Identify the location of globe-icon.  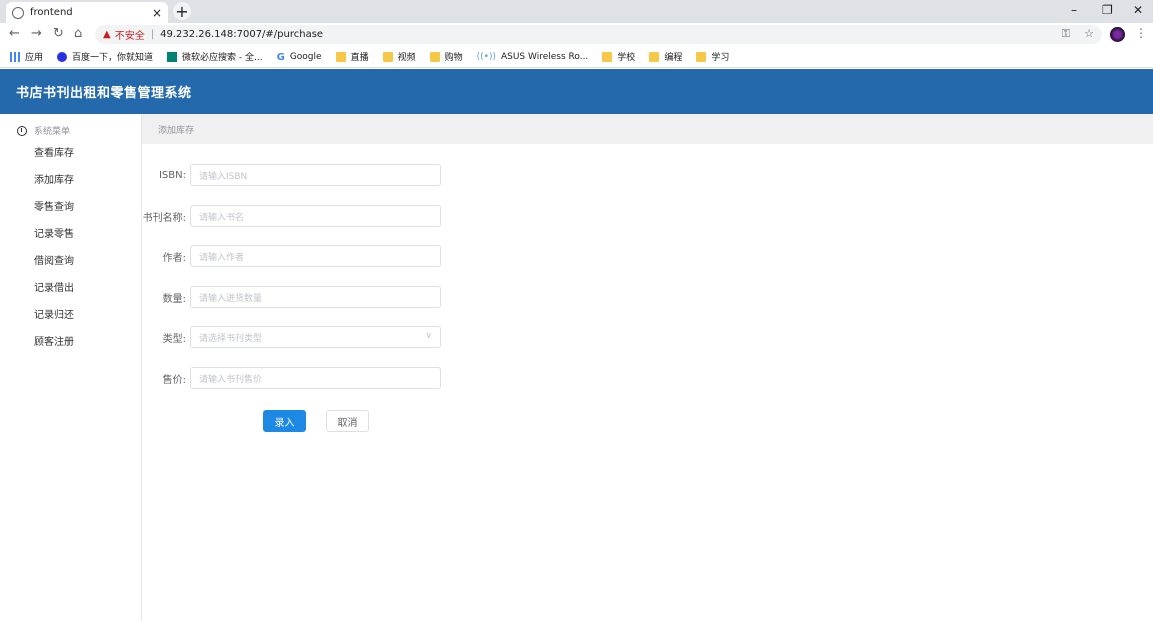
(18, 12).